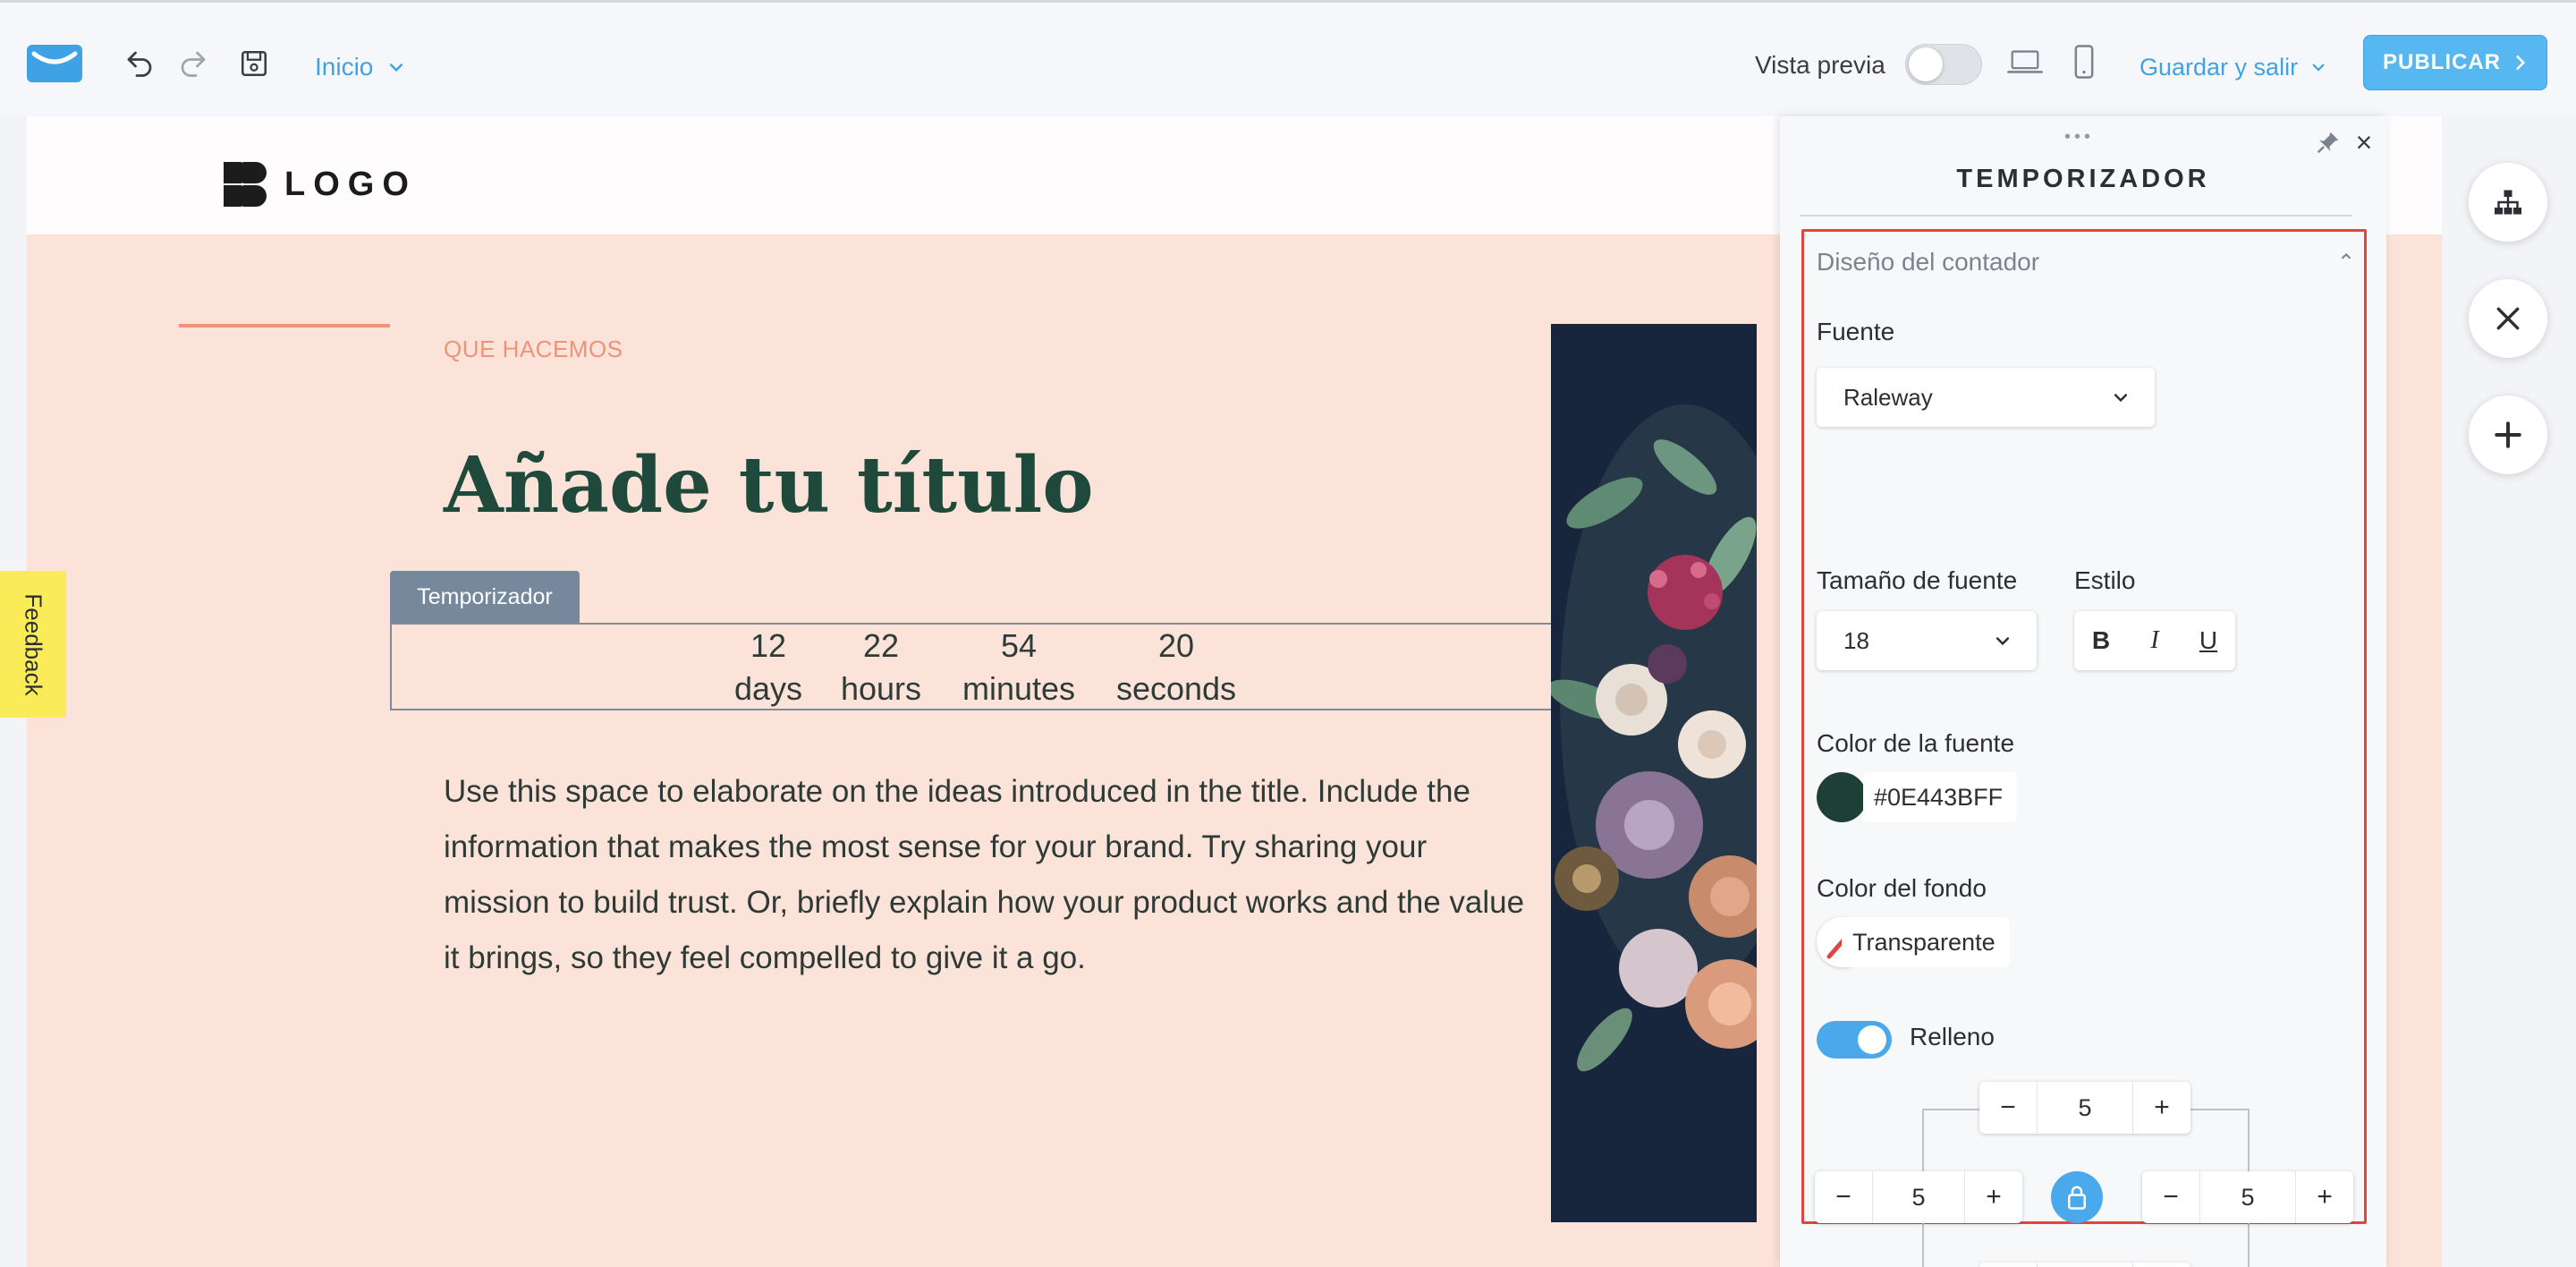 This screenshot has width=2576, height=1267. Describe the element at coordinates (2105, 580) in the screenshot. I see `style-label: Estilo` at that location.